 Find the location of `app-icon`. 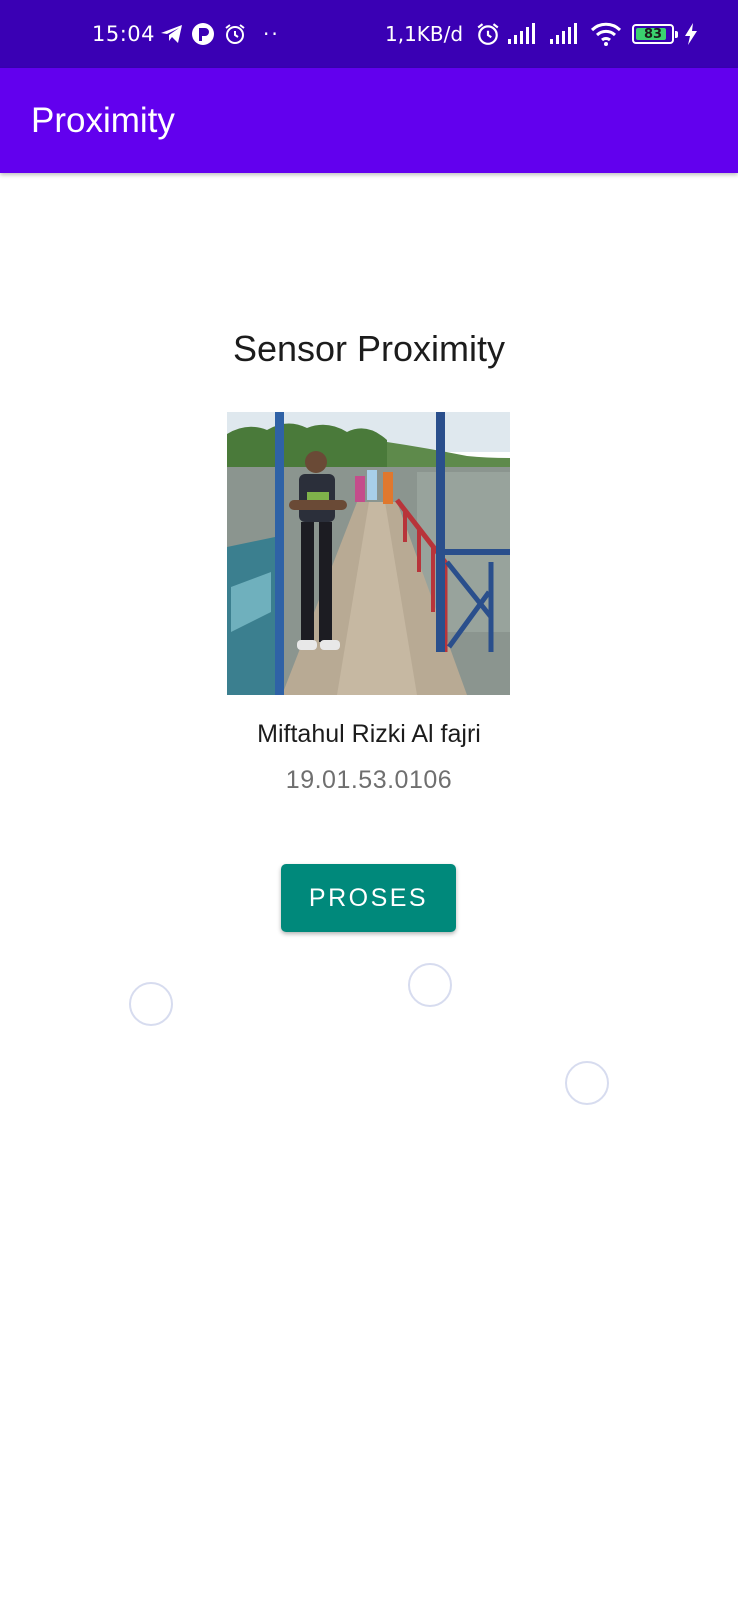

app-icon is located at coordinates (203, 34).